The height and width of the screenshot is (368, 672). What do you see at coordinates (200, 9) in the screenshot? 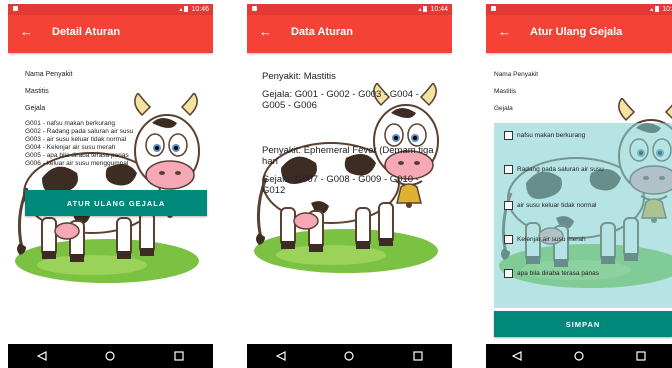
I see `status-time: 10:46` at bounding box center [200, 9].